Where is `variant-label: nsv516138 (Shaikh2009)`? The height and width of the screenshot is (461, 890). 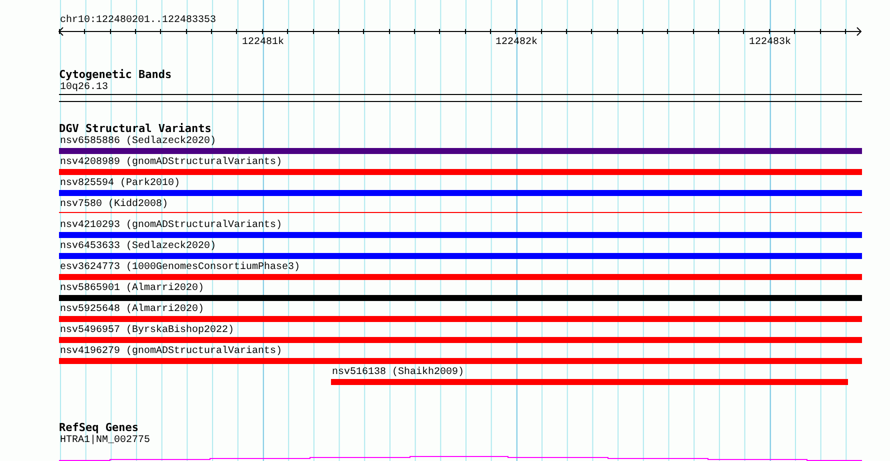
variant-label: nsv516138 (Shaikh2009) is located at coordinates (397, 372).